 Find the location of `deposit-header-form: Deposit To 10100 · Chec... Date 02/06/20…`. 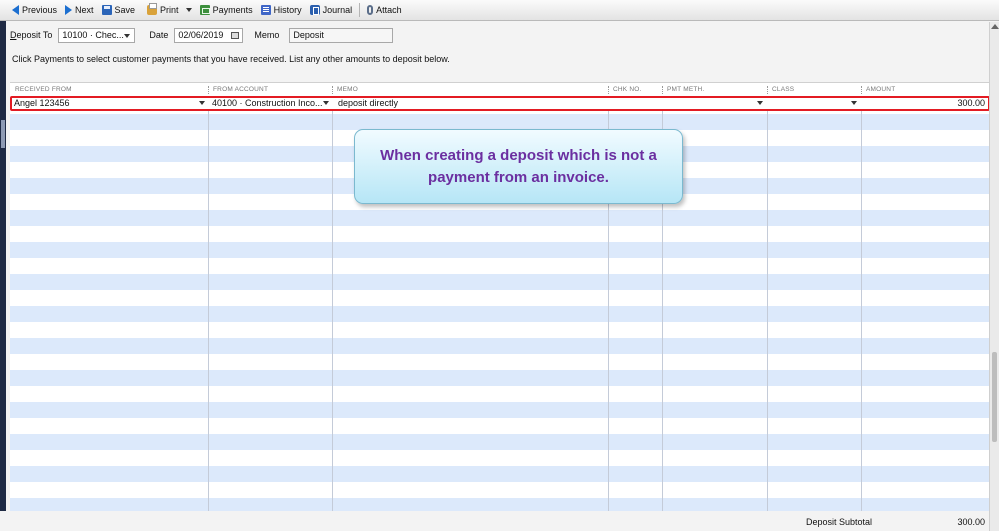

deposit-header-form: Deposit To 10100 · Chec... Date 02/06/20… is located at coordinates (202, 35).